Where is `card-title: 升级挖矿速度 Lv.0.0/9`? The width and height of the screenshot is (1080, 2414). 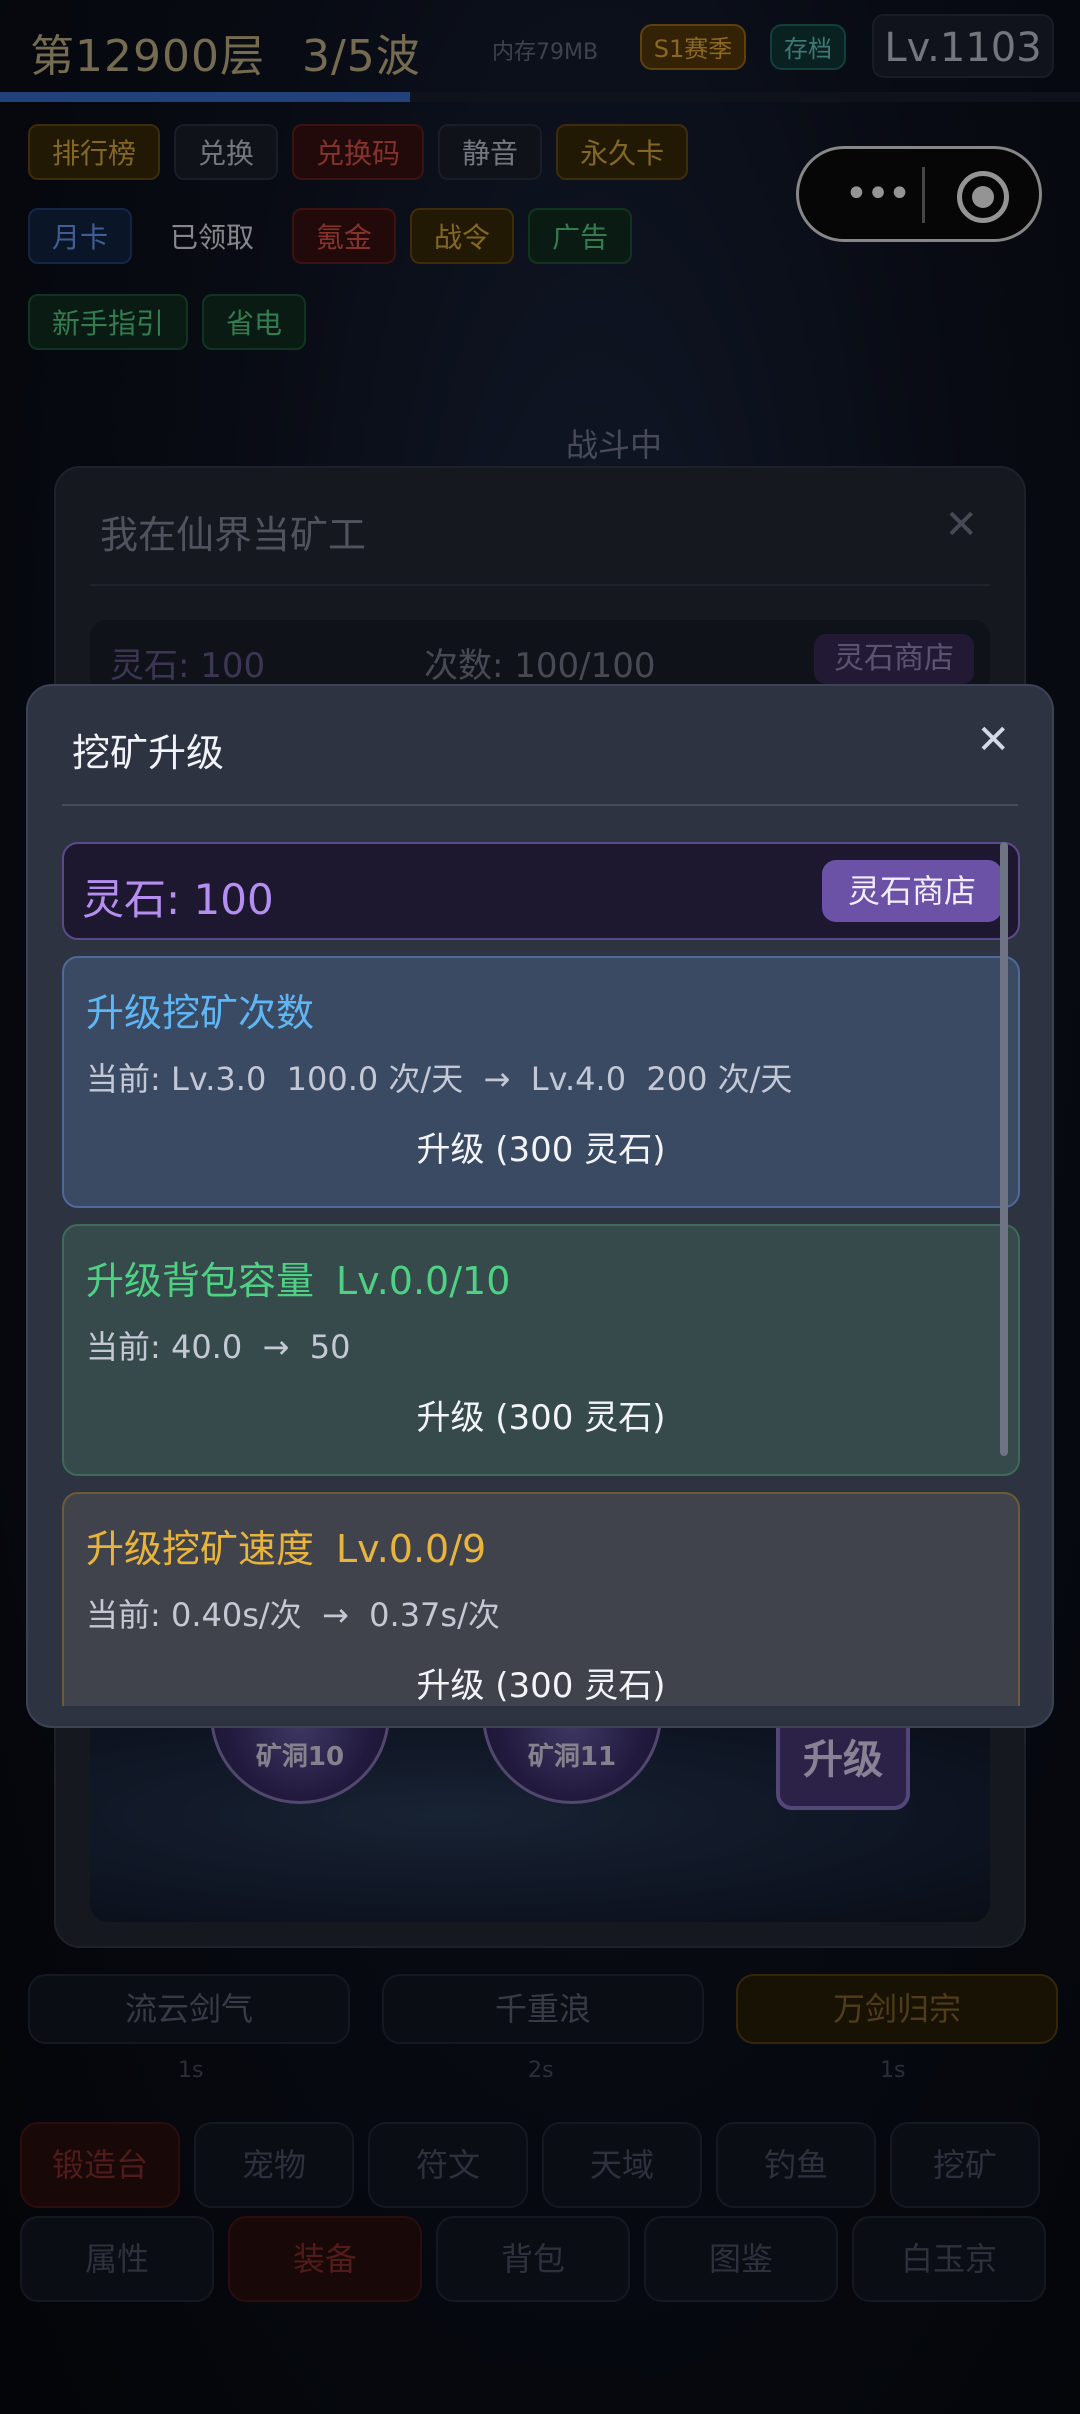 card-title: 升级挖矿速度 Lv.0.0/9 is located at coordinates (286, 1545).